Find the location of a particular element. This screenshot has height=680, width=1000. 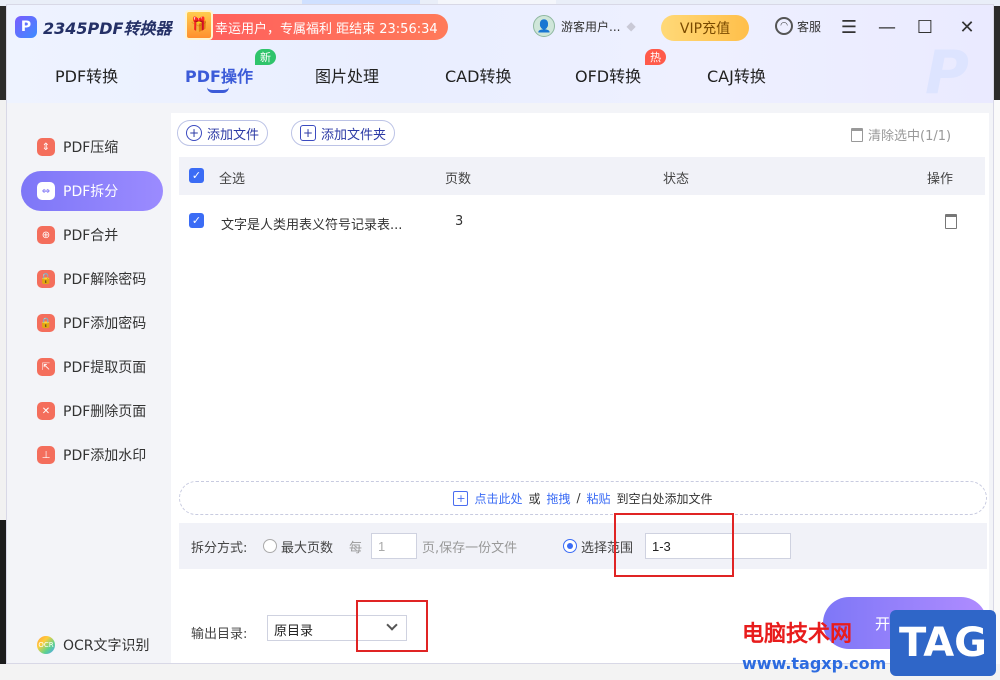

select-all-checkbox: ✓ is located at coordinates (196, 175).